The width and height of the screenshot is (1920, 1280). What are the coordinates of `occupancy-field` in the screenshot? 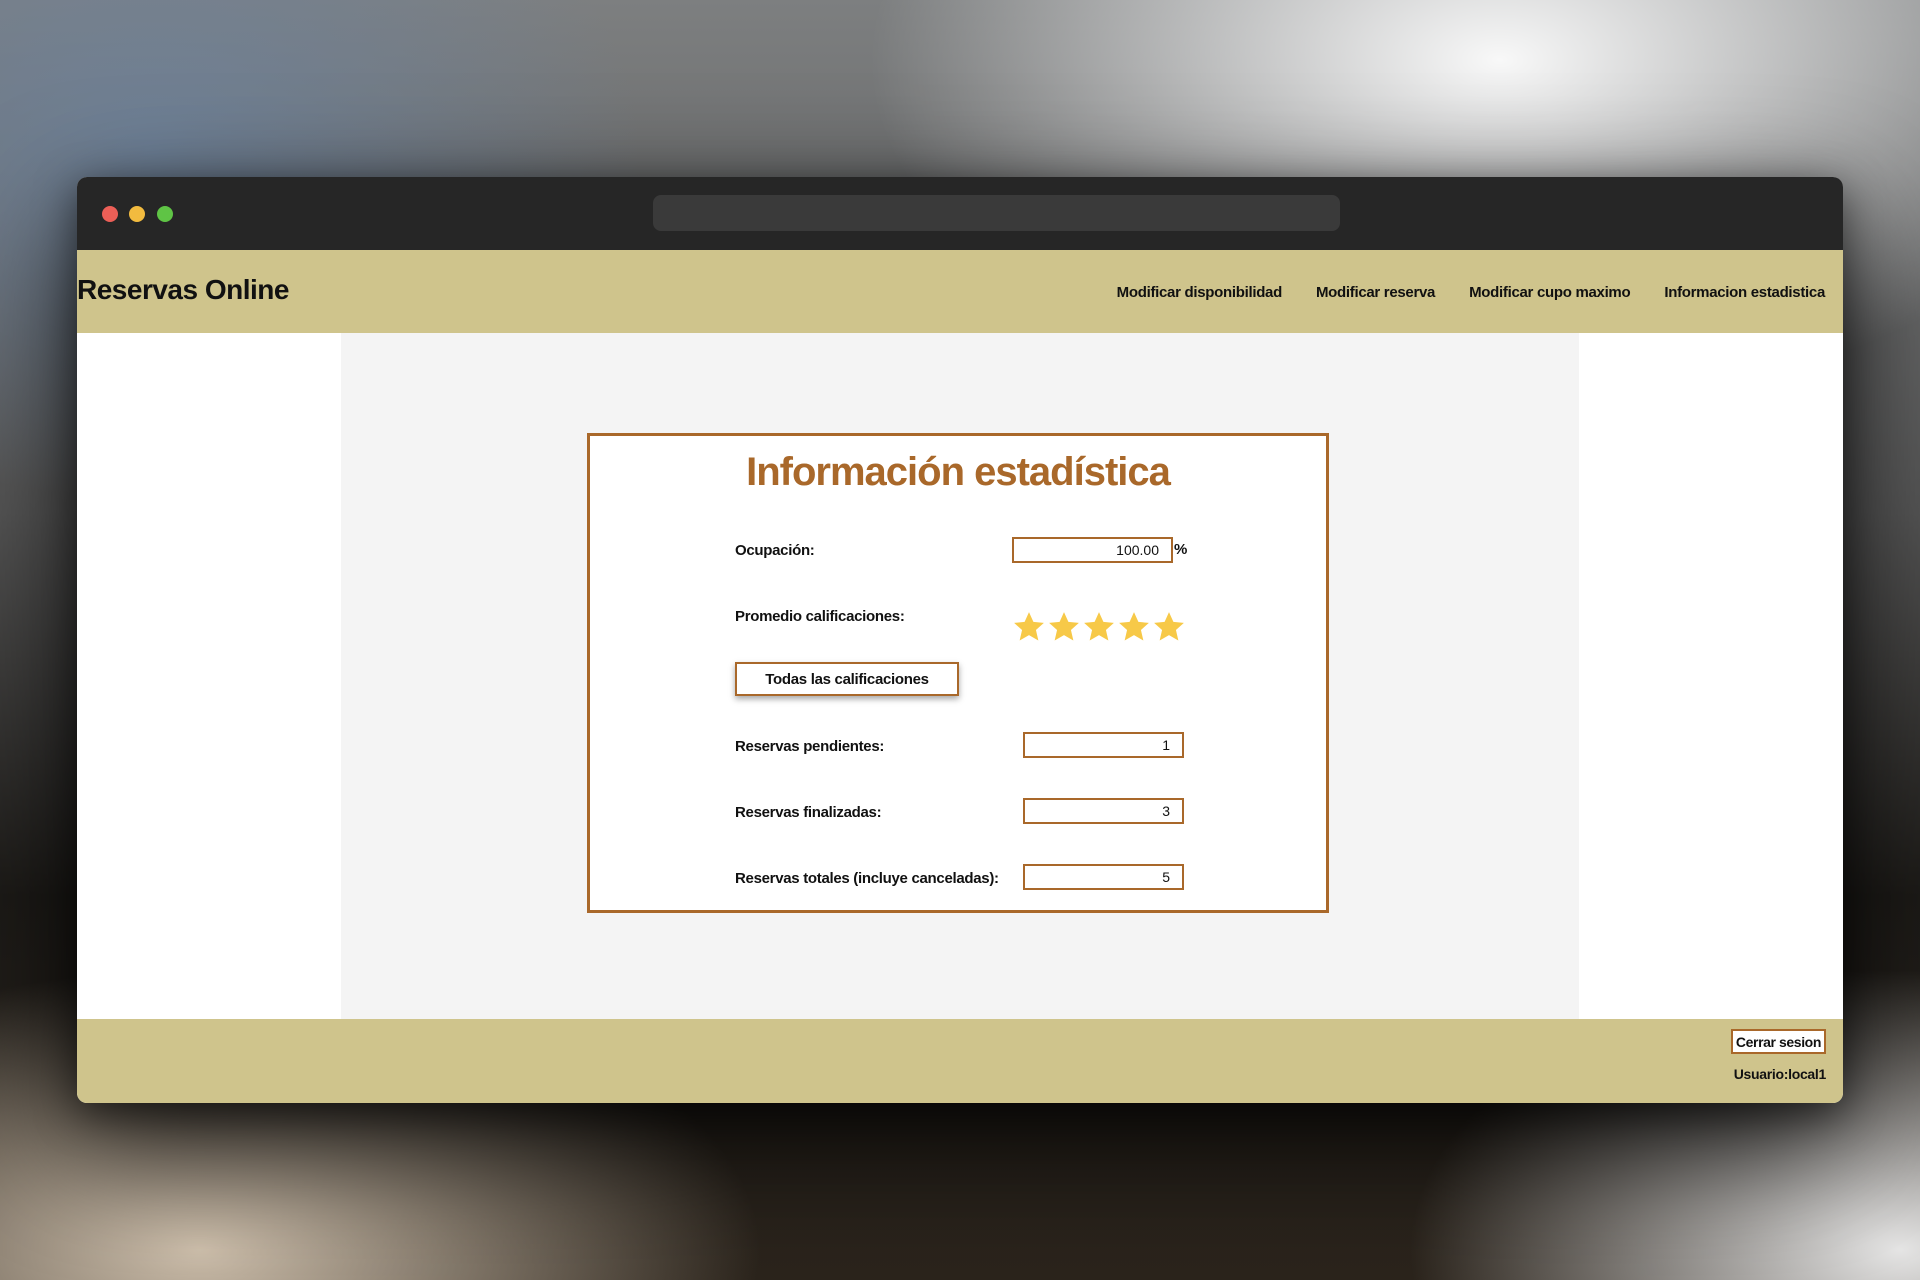 It's located at (1092, 550).